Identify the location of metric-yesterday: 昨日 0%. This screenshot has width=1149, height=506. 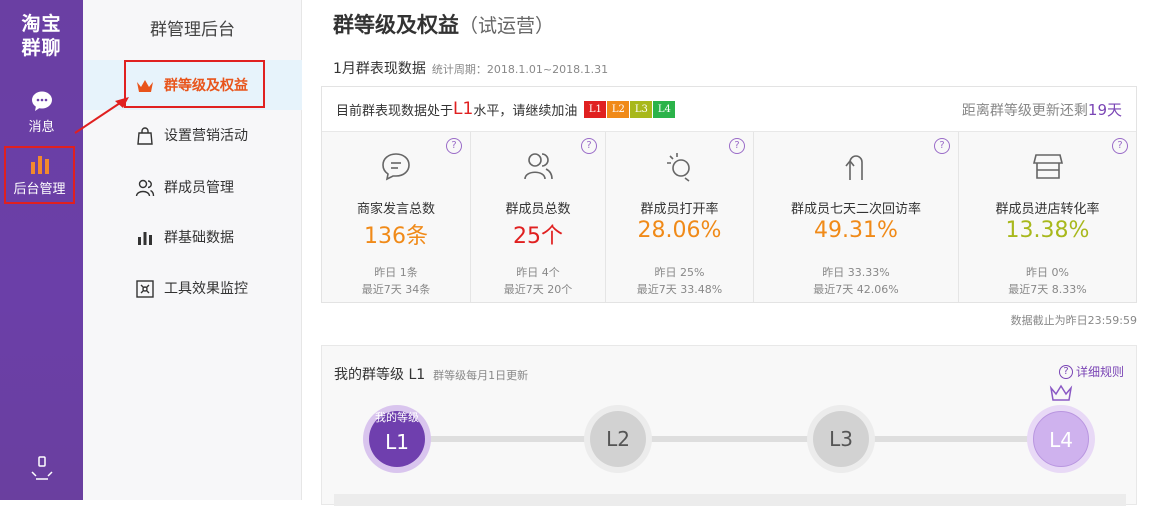
(1047, 272).